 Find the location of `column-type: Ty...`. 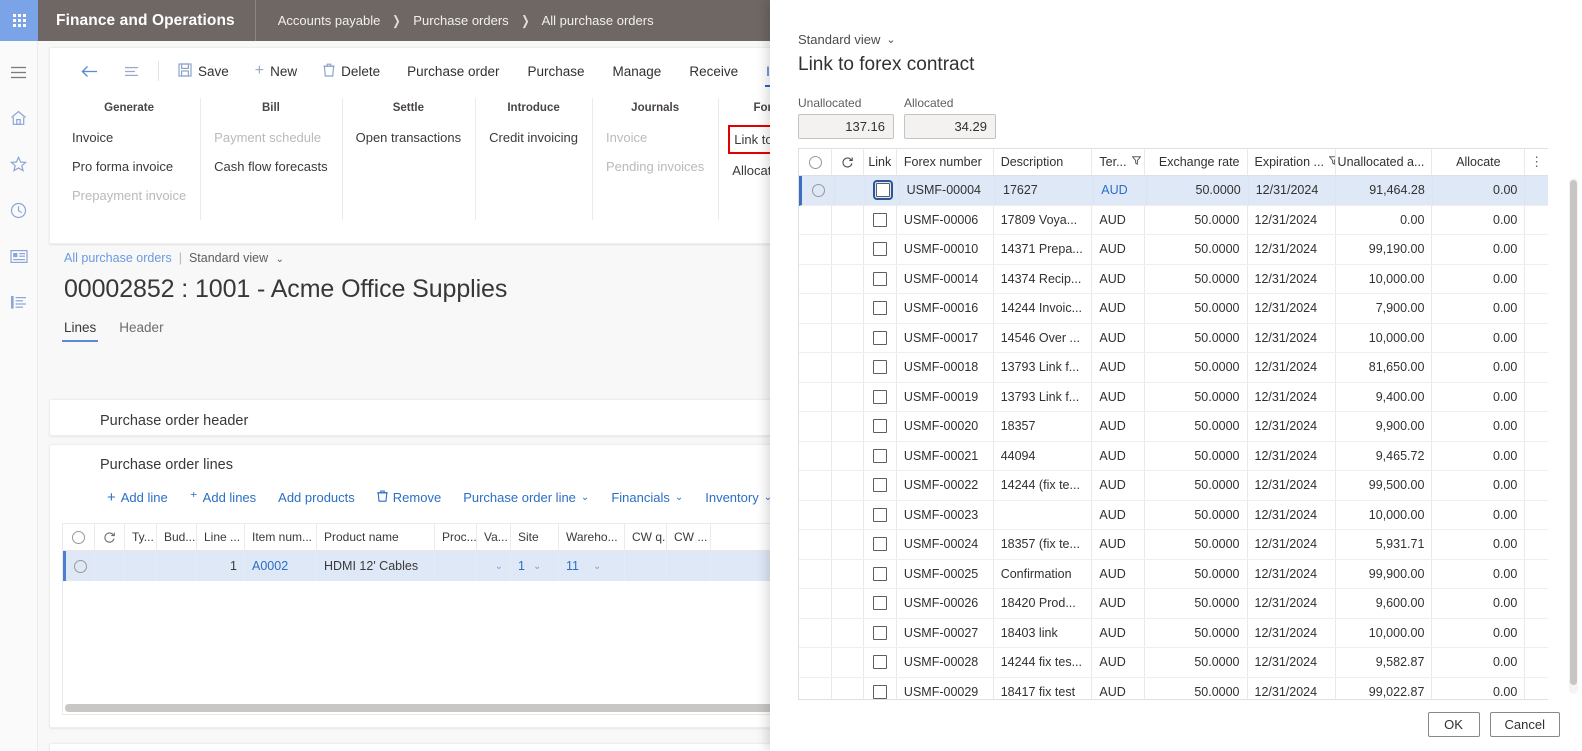

column-type: Ty... is located at coordinates (141, 537).